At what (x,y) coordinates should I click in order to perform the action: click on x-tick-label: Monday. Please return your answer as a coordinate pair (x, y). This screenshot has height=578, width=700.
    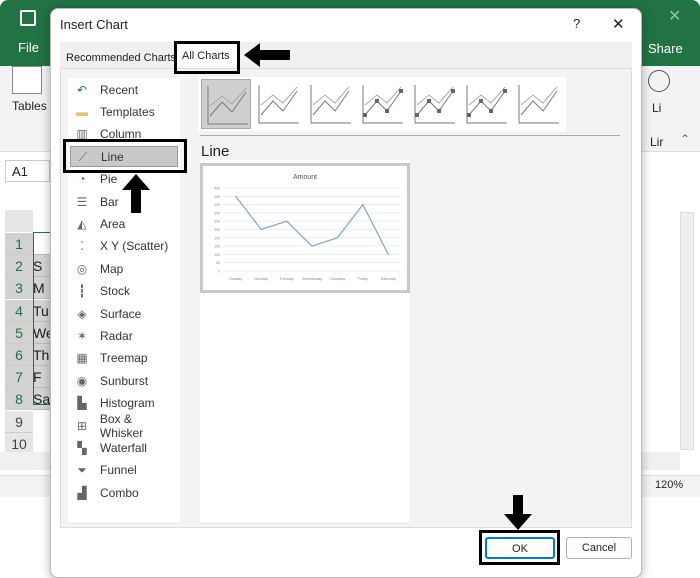
    Looking at the image, I should click on (261, 279).